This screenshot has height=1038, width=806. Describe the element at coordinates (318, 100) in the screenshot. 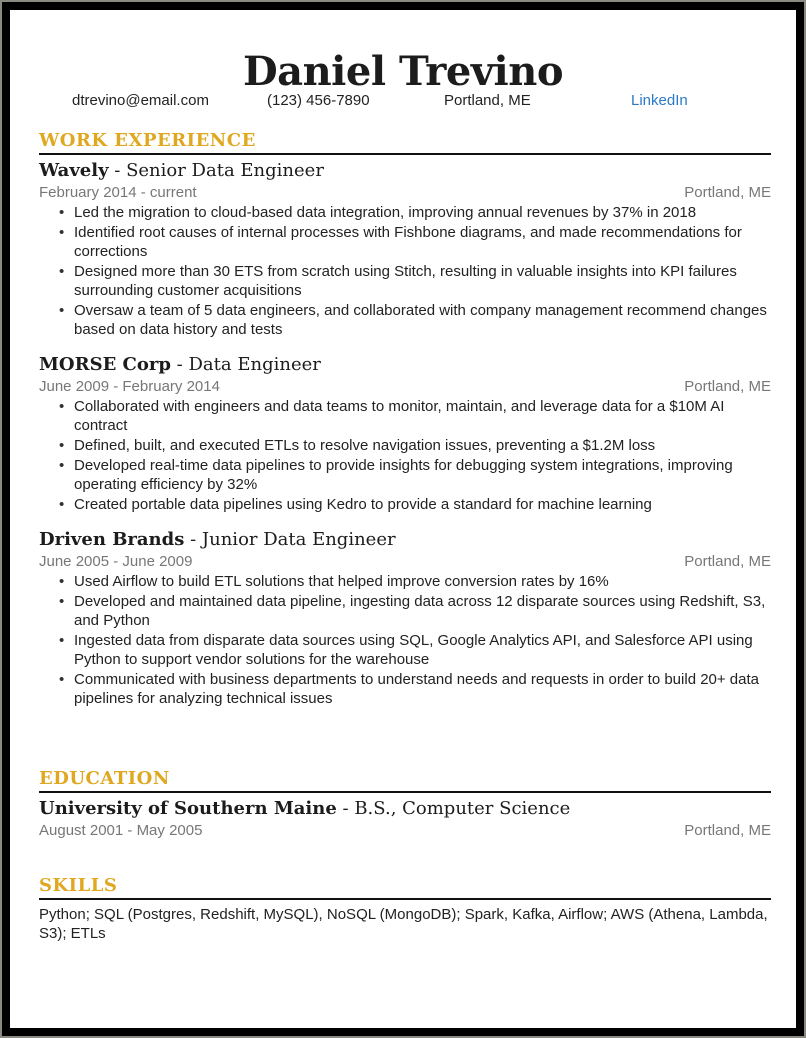

I see `contact-phone: (123) 456-7890` at that location.